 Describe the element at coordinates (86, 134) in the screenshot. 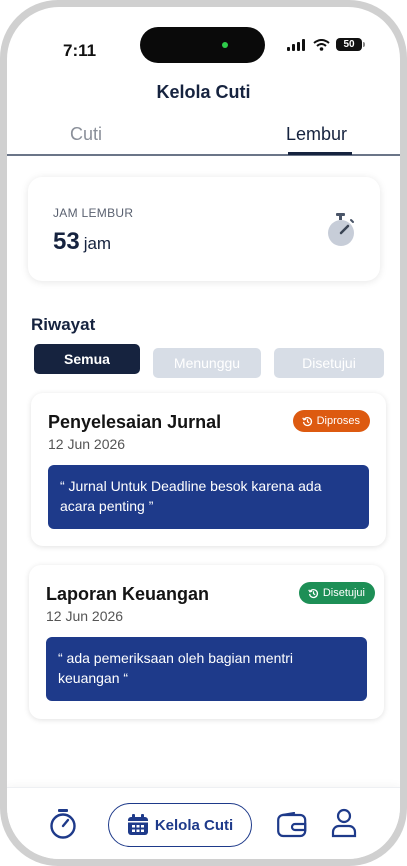

I see `tab-cuti: Cuti` at that location.